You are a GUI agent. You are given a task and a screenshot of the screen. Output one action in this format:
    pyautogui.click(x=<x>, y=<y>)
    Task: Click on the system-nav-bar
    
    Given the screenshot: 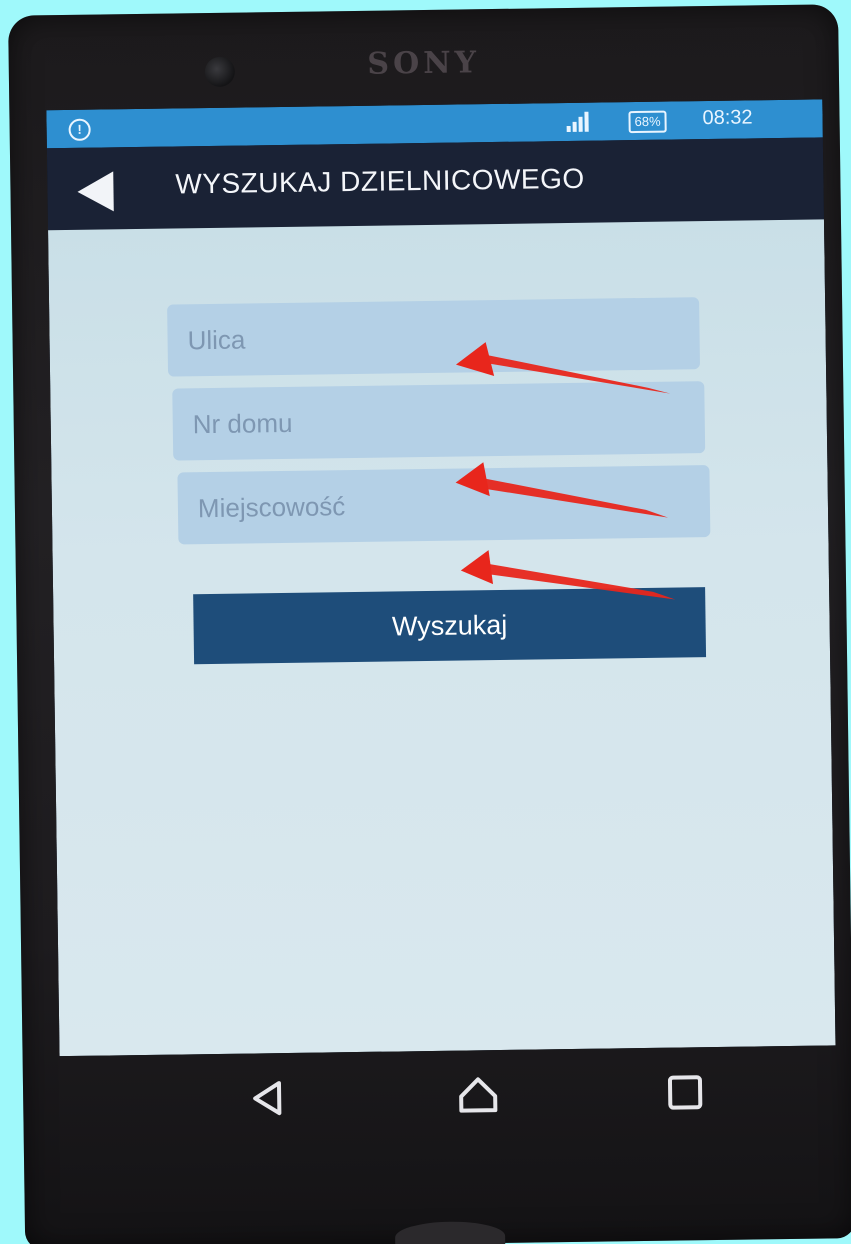 What is the action you would take?
    pyautogui.click(x=448, y=1095)
    